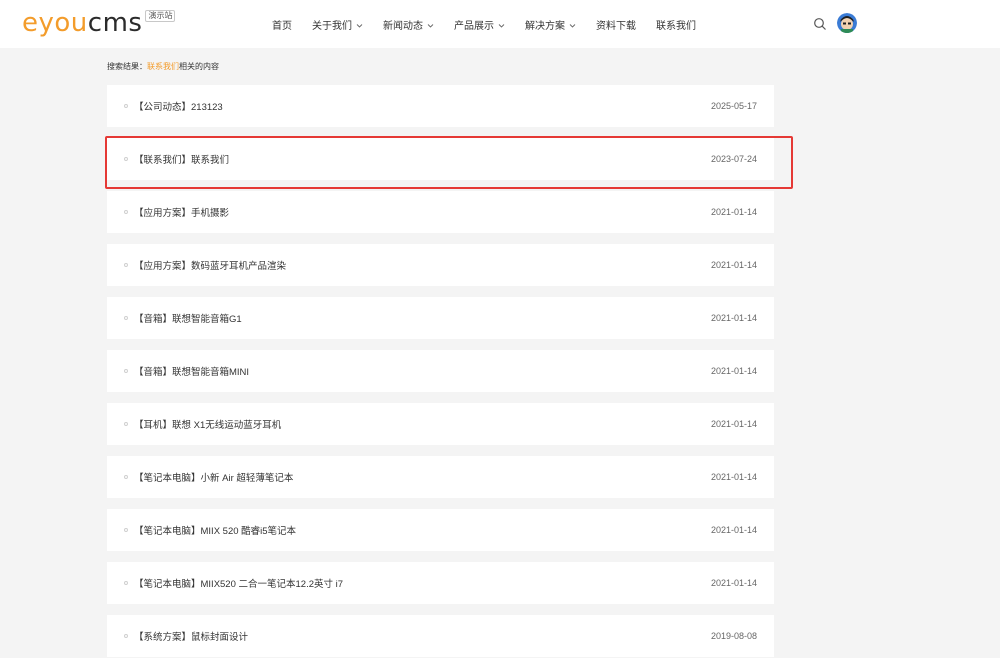  Describe the element at coordinates (207, 424) in the screenshot. I see `result-title-link: 【耳机】联想 X1无线运动蓝牙耳机` at that location.